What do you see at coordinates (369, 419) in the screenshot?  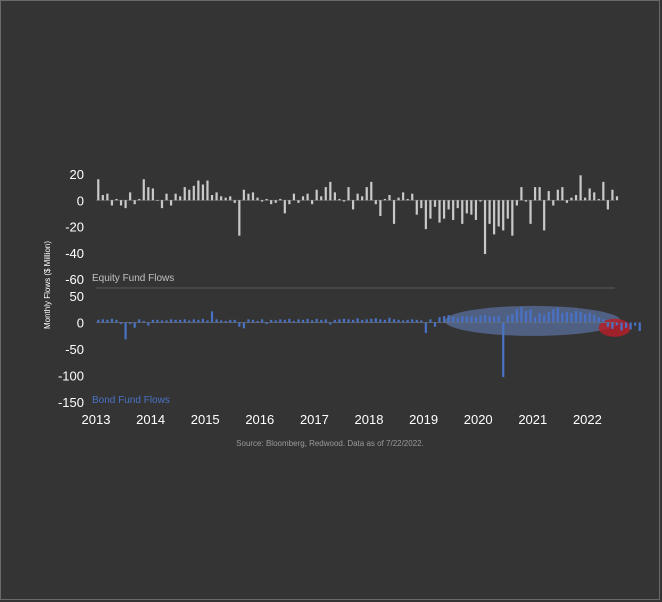 I see `x-tick-label: 2018` at bounding box center [369, 419].